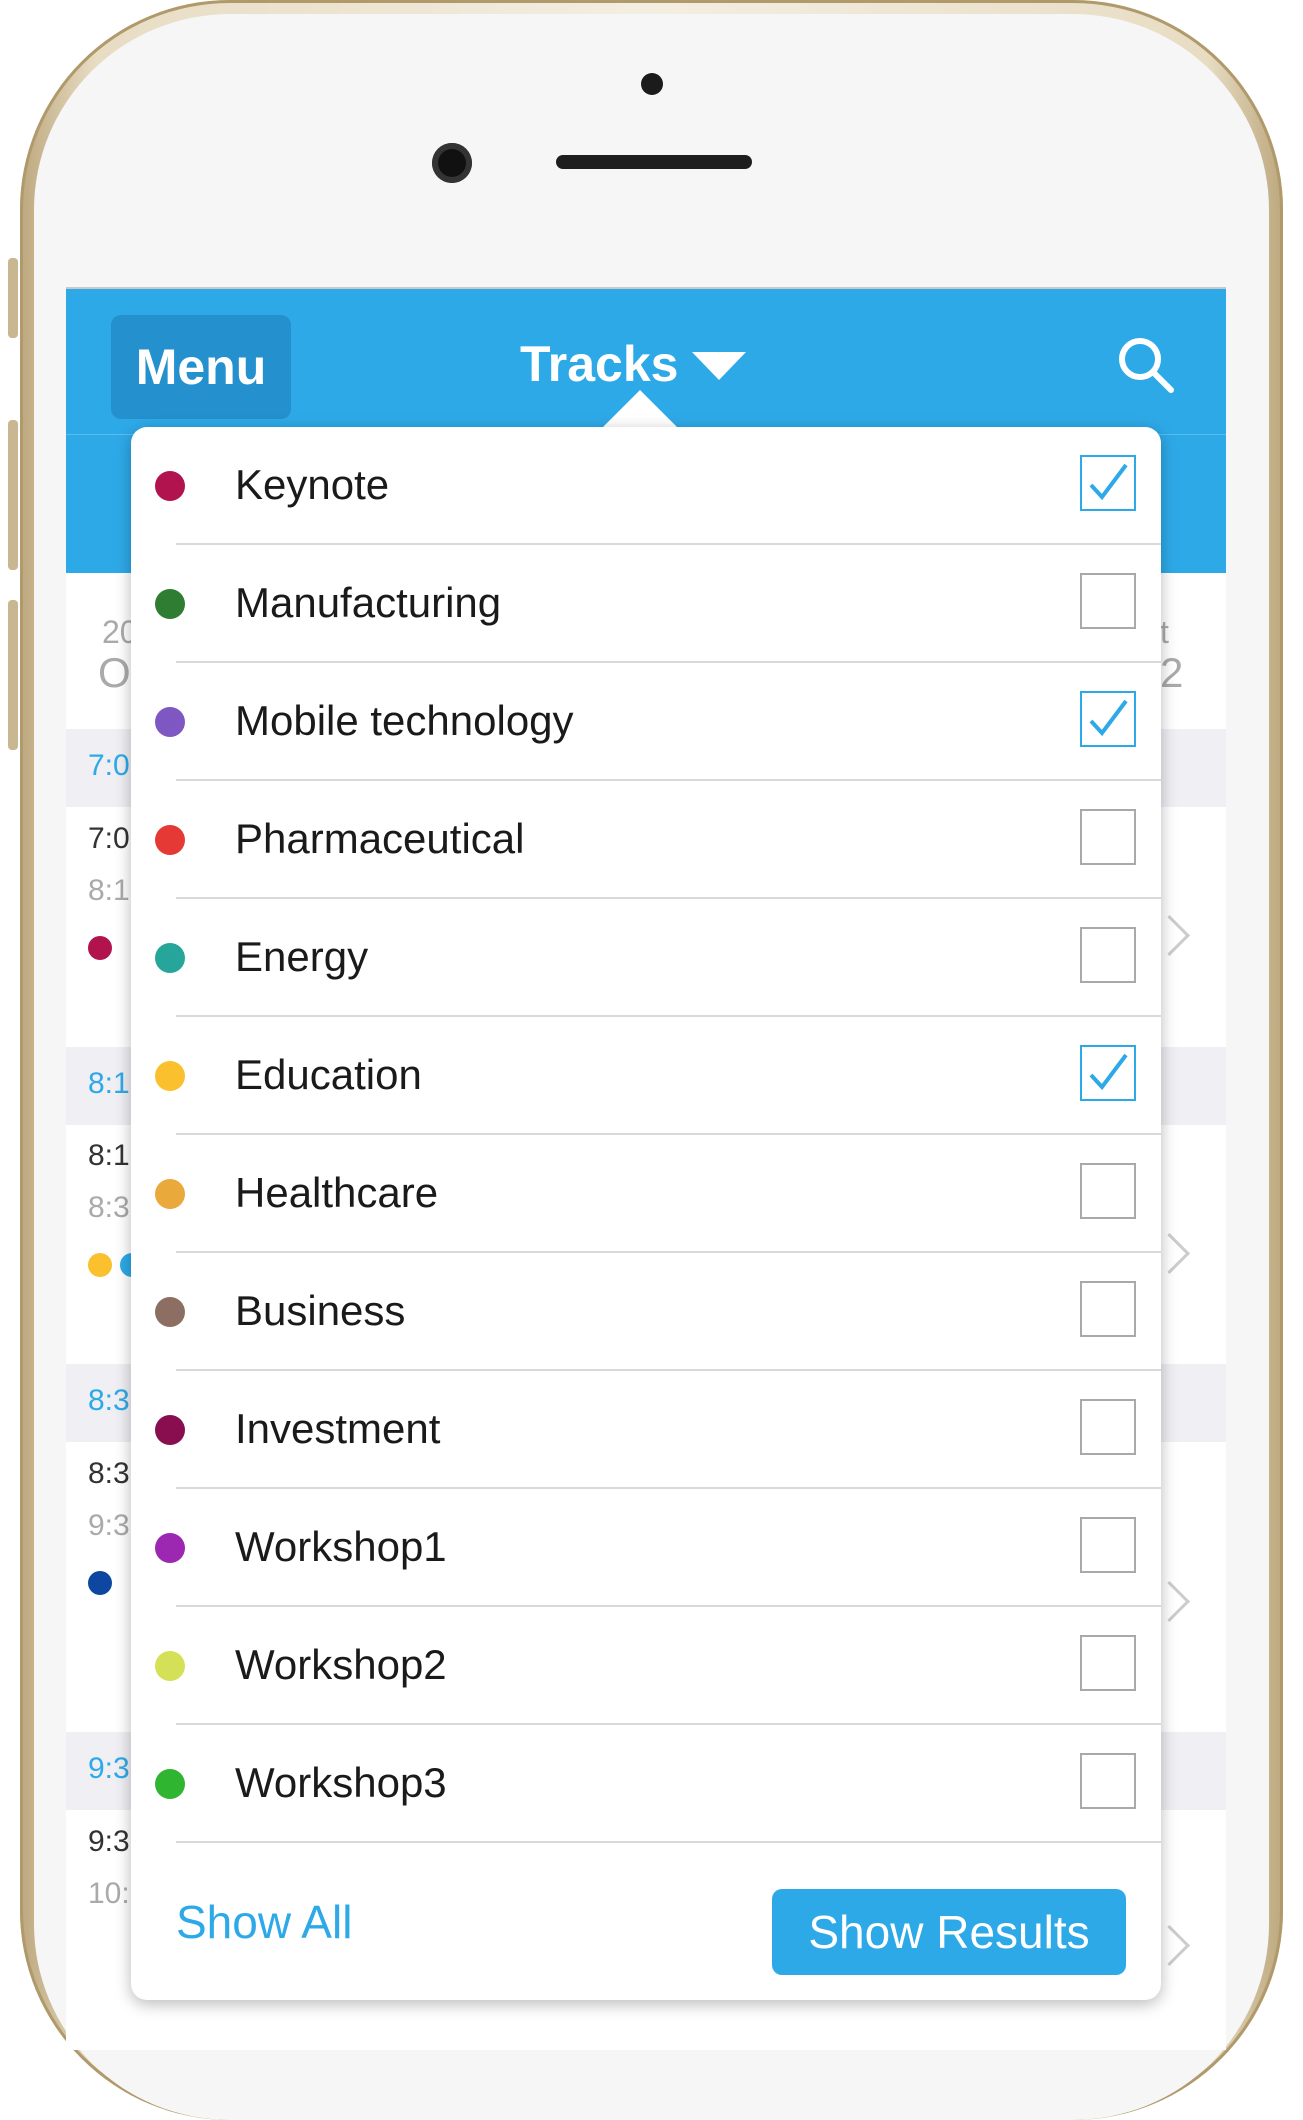 The width and height of the screenshot is (1303, 2120). What do you see at coordinates (109, 1083) in the screenshot?
I see `section-time: 8:1` at bounding box center [109, 1083].